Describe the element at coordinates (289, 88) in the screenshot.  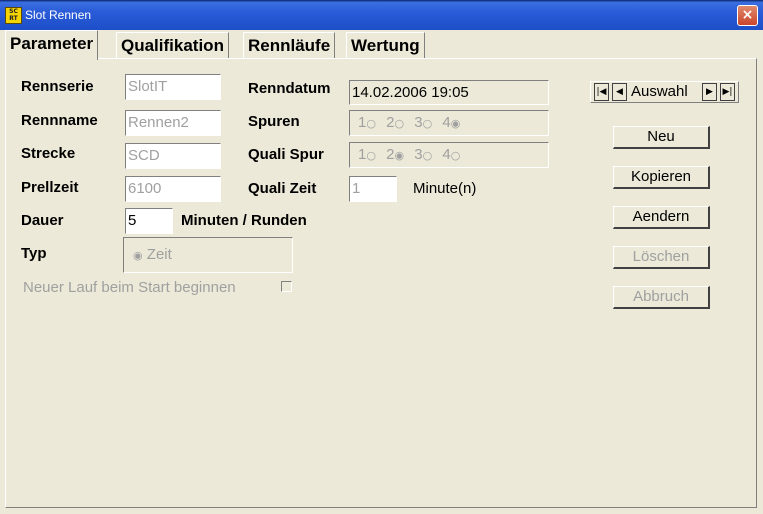
I see `renndatum-label: Renndatum` at that location.